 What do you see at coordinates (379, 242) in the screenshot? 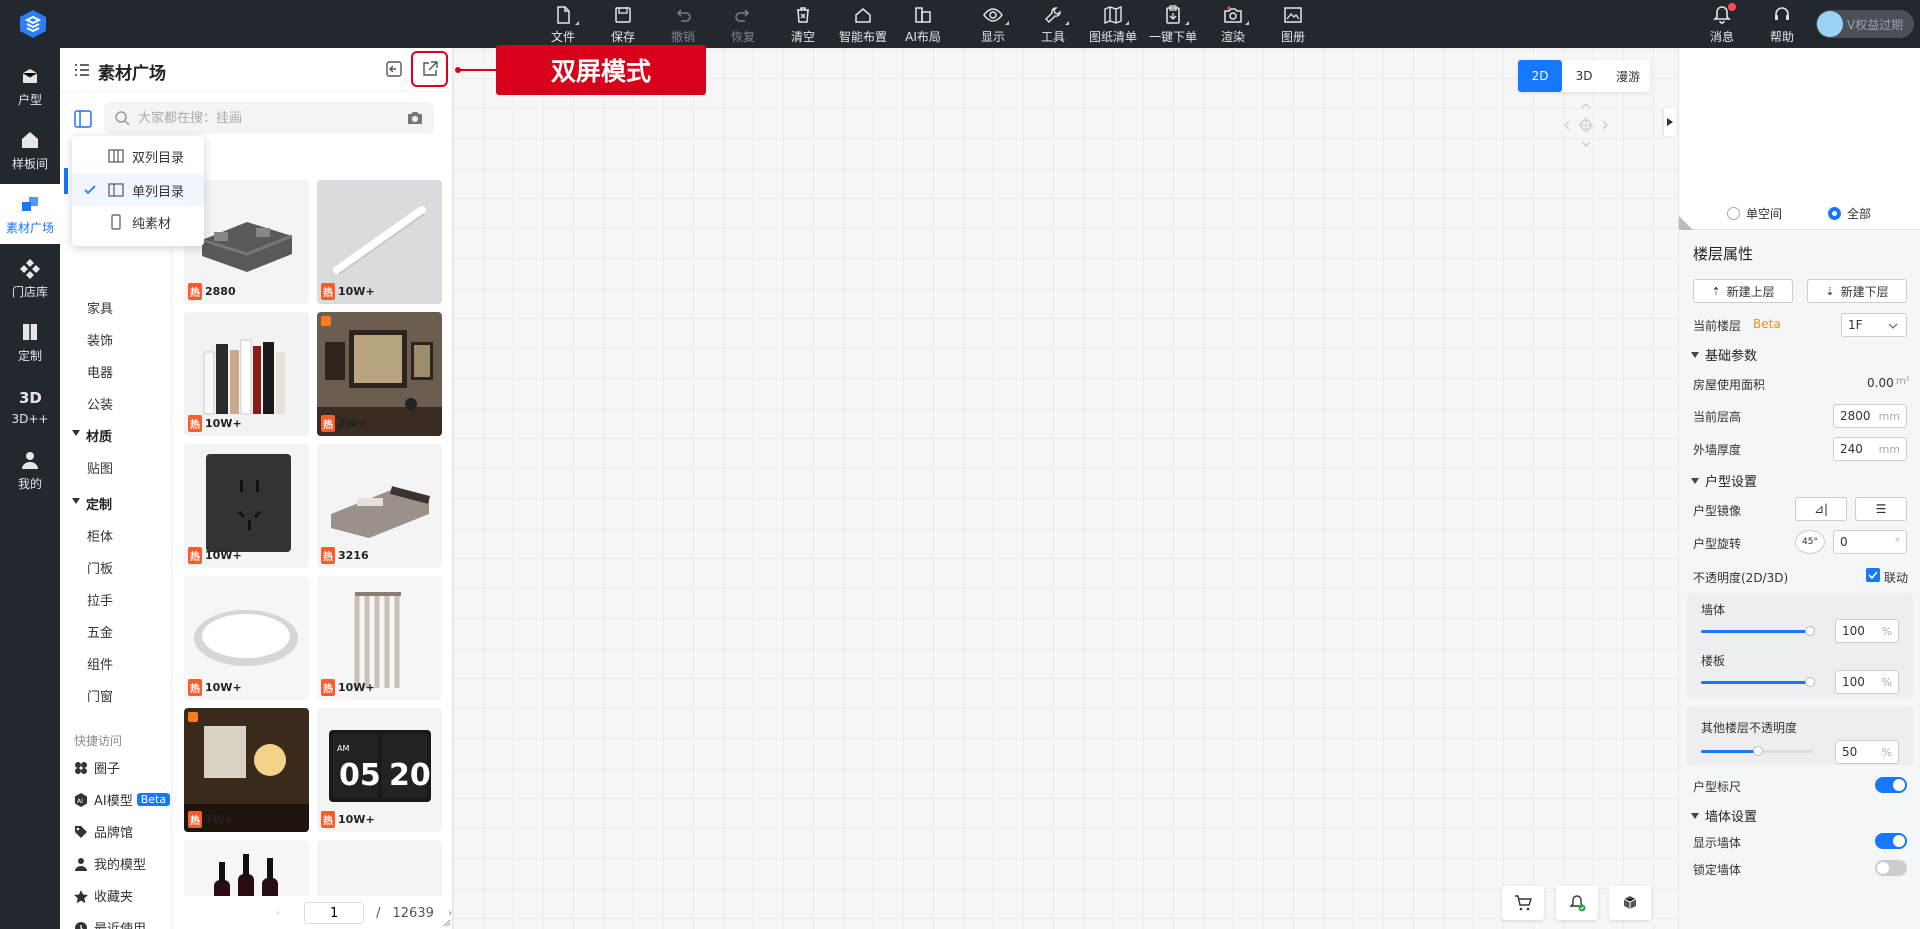
I see `material-card-lightbar: 热 10W+` at bounding box center [379, 242].